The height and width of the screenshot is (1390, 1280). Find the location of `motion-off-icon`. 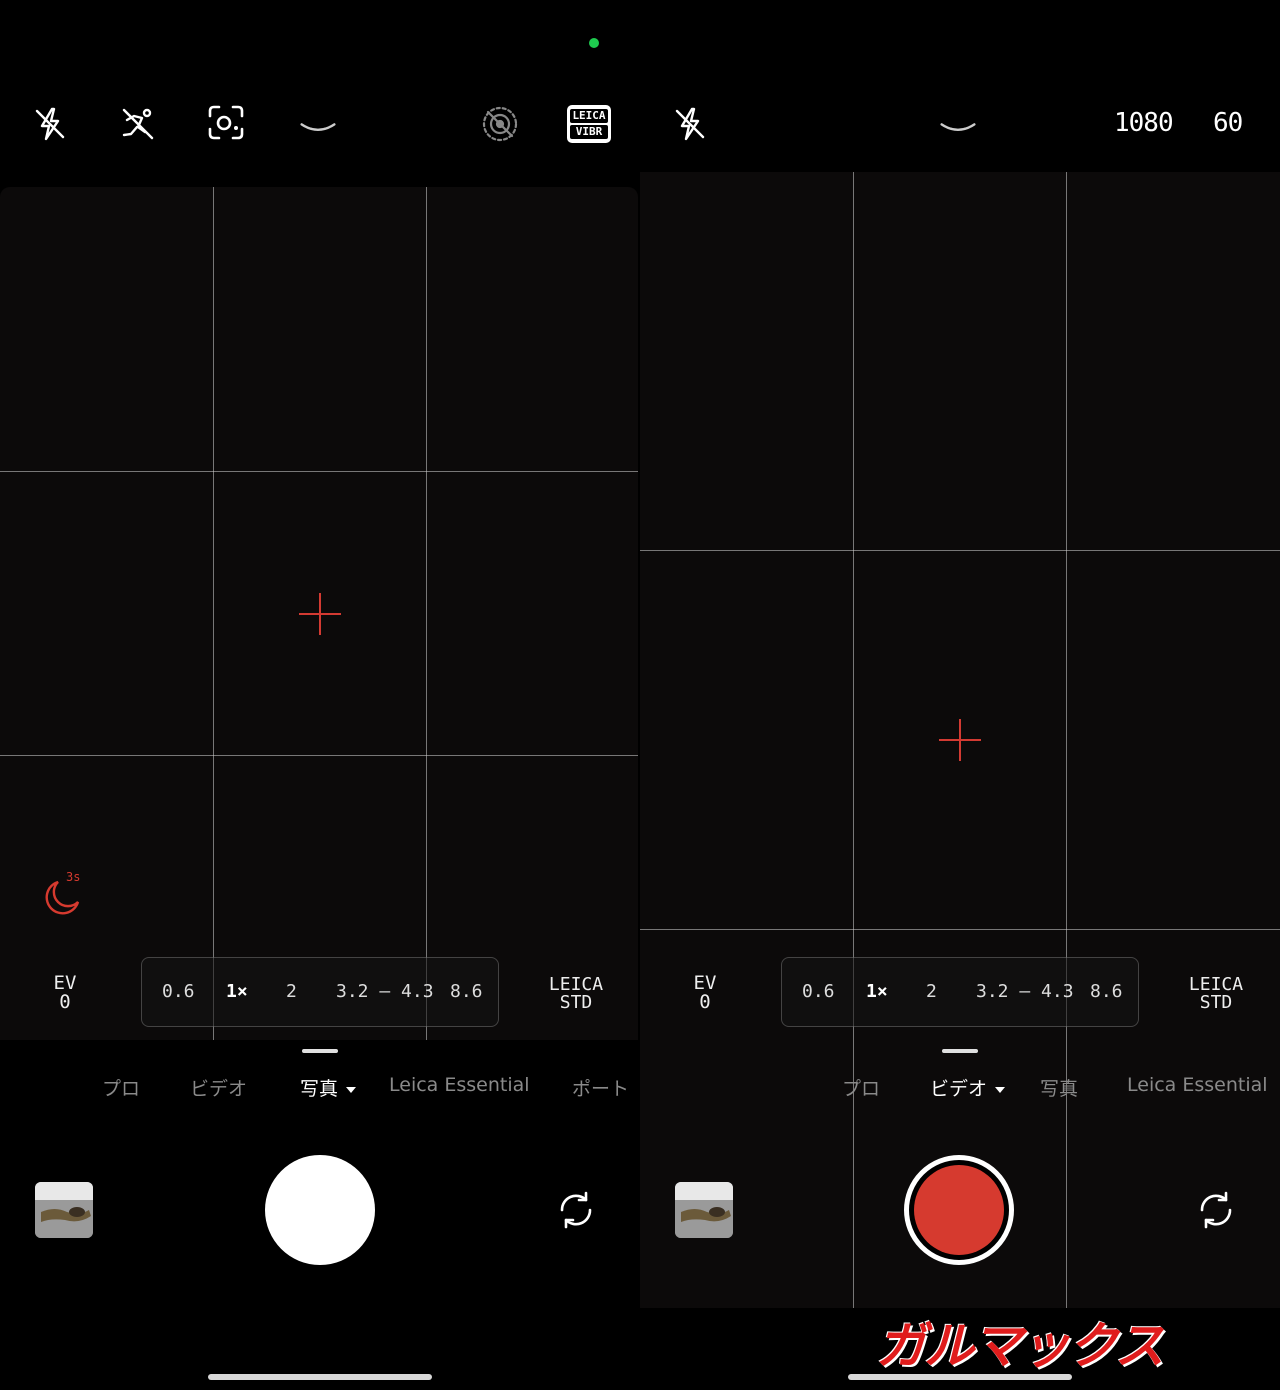

motion-off-icon is located at coordinates (138, 124).